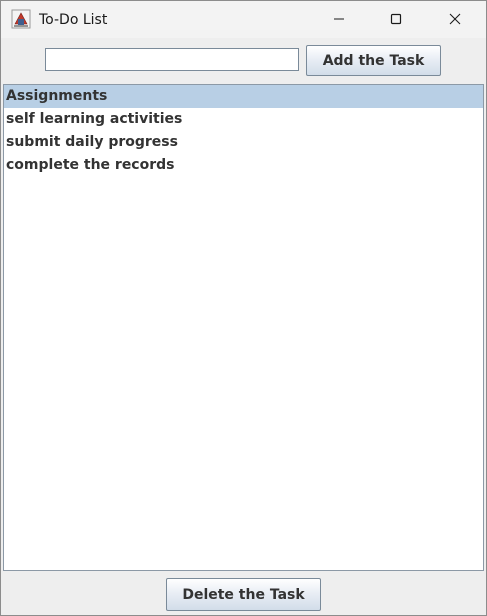 The image size is (487, 616). I want to click on minimize-icon, so click(339, 19).